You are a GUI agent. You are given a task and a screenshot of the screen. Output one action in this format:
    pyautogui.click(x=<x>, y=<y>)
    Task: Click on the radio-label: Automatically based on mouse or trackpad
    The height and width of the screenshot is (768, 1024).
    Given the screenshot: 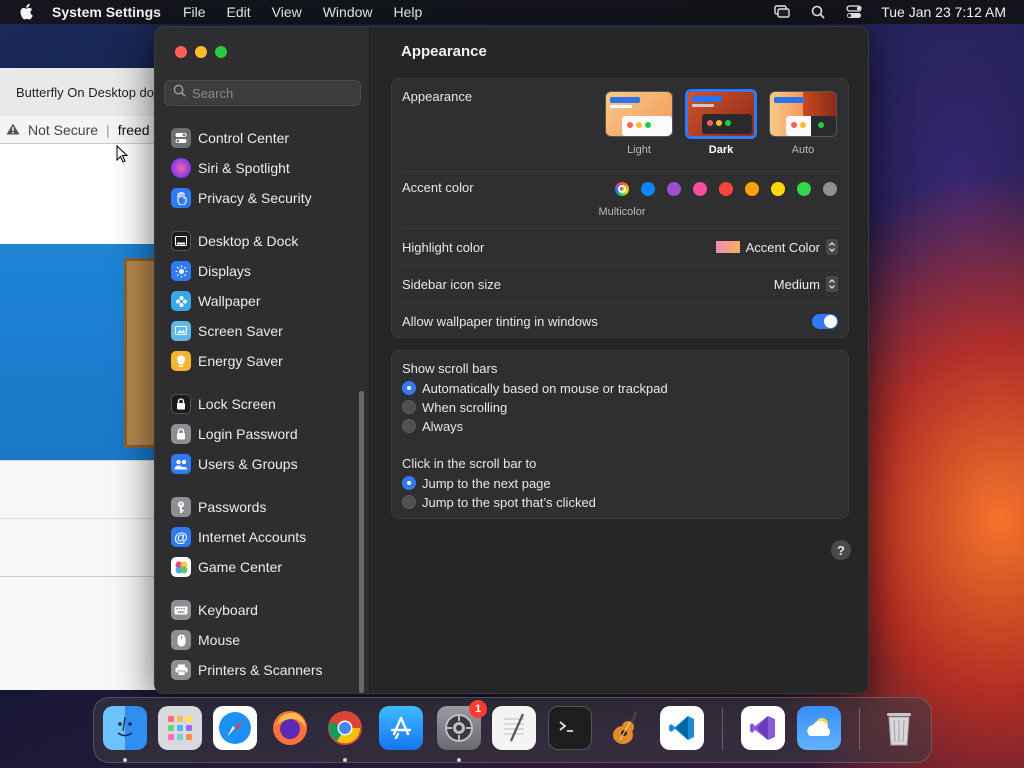 What is the action you would take?
    pyautogui.click(x=545, y=388)
    